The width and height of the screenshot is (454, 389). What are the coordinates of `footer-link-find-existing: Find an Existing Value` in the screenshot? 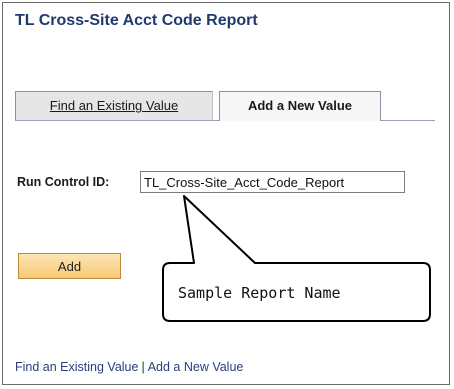 It's located at (76, 367).